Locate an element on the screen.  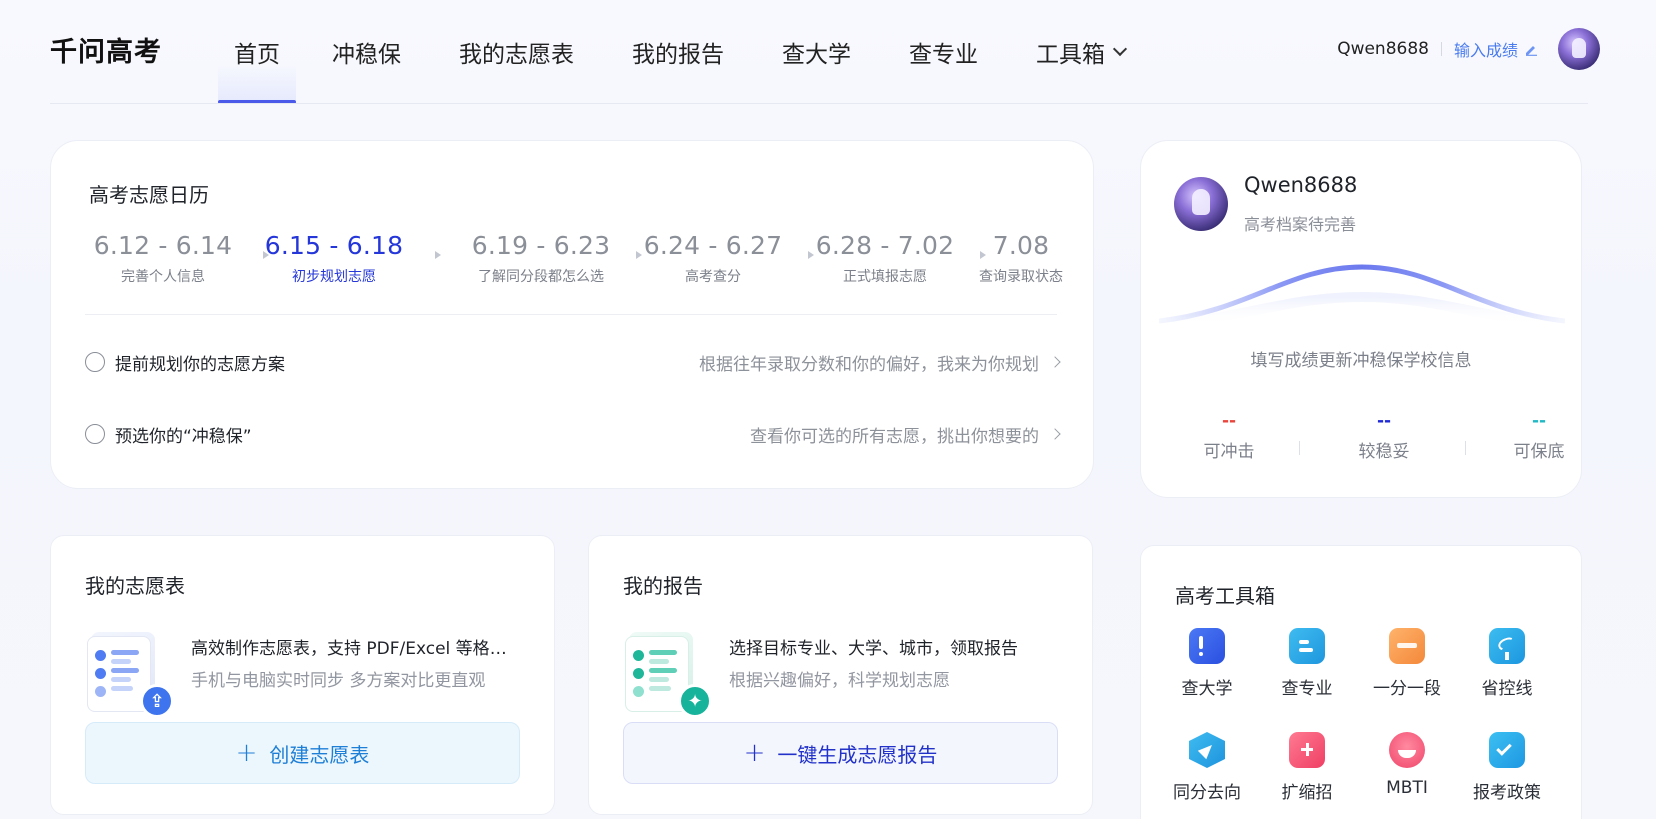
tool-enrollment-change: 扩缩招 is located at coordinates (1307, 767).